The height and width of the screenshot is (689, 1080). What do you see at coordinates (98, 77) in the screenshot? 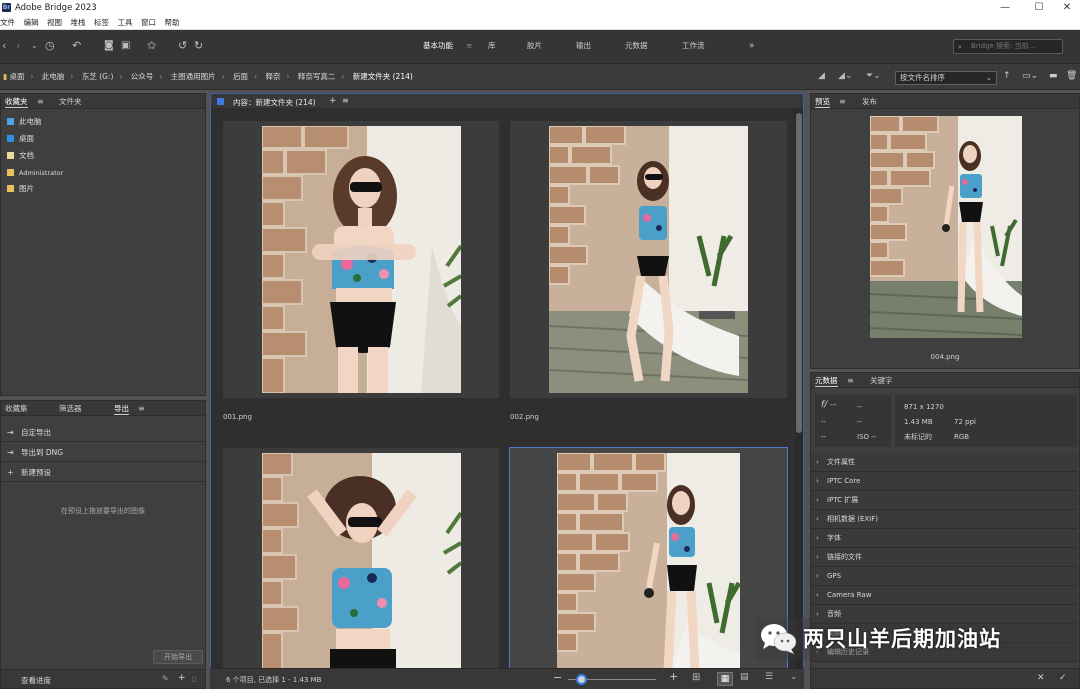
I see `crumb-drive: 东芝 (G:)` at bounding box center [98, 77].